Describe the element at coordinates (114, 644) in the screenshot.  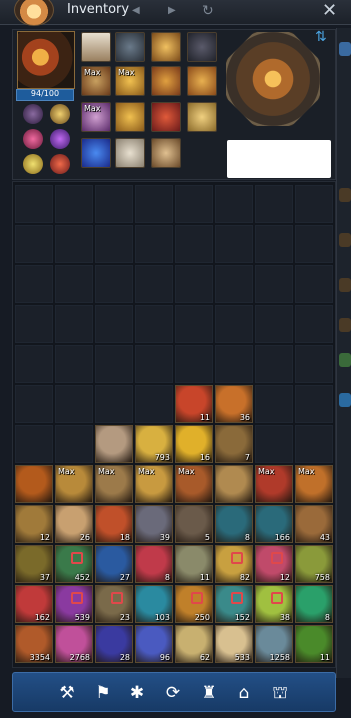
I see `inventory-item: 28` at that location.